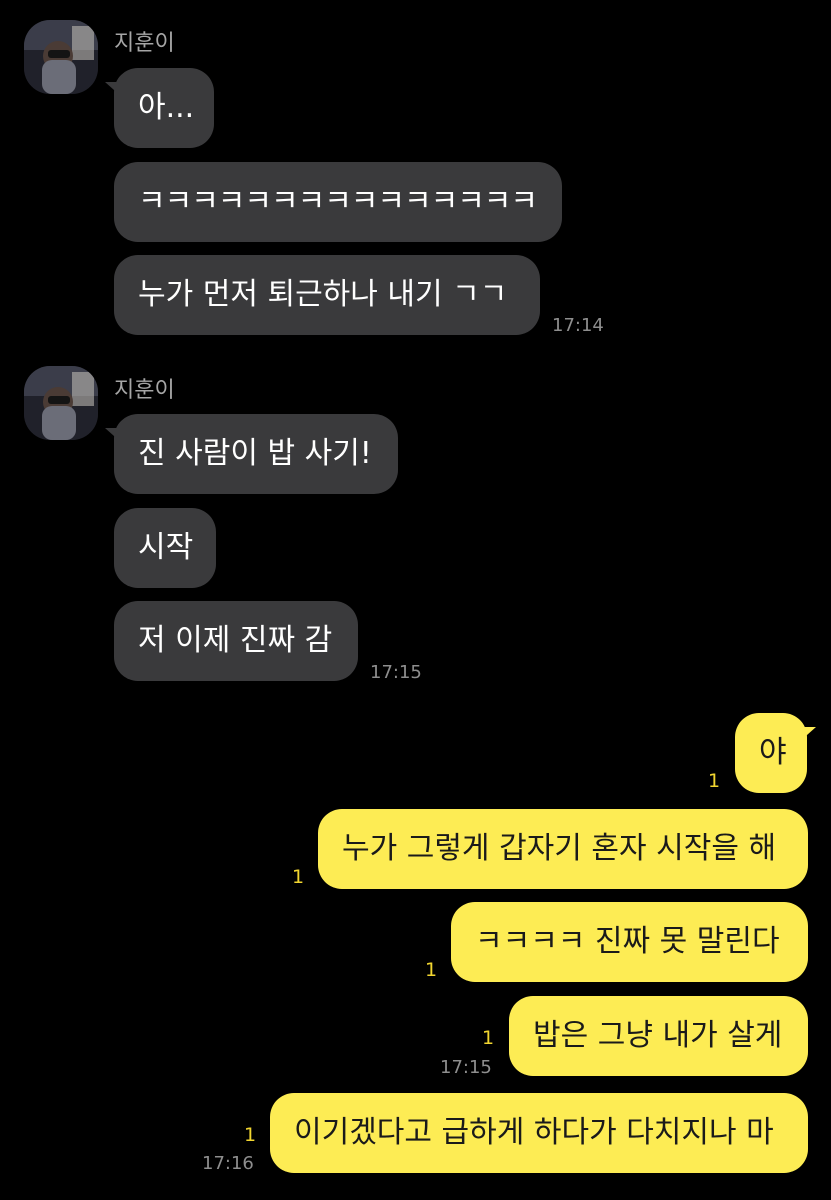  Describe the element at coordinates (773, 752) in the screenshot. I see `message-text: 야` at that location.